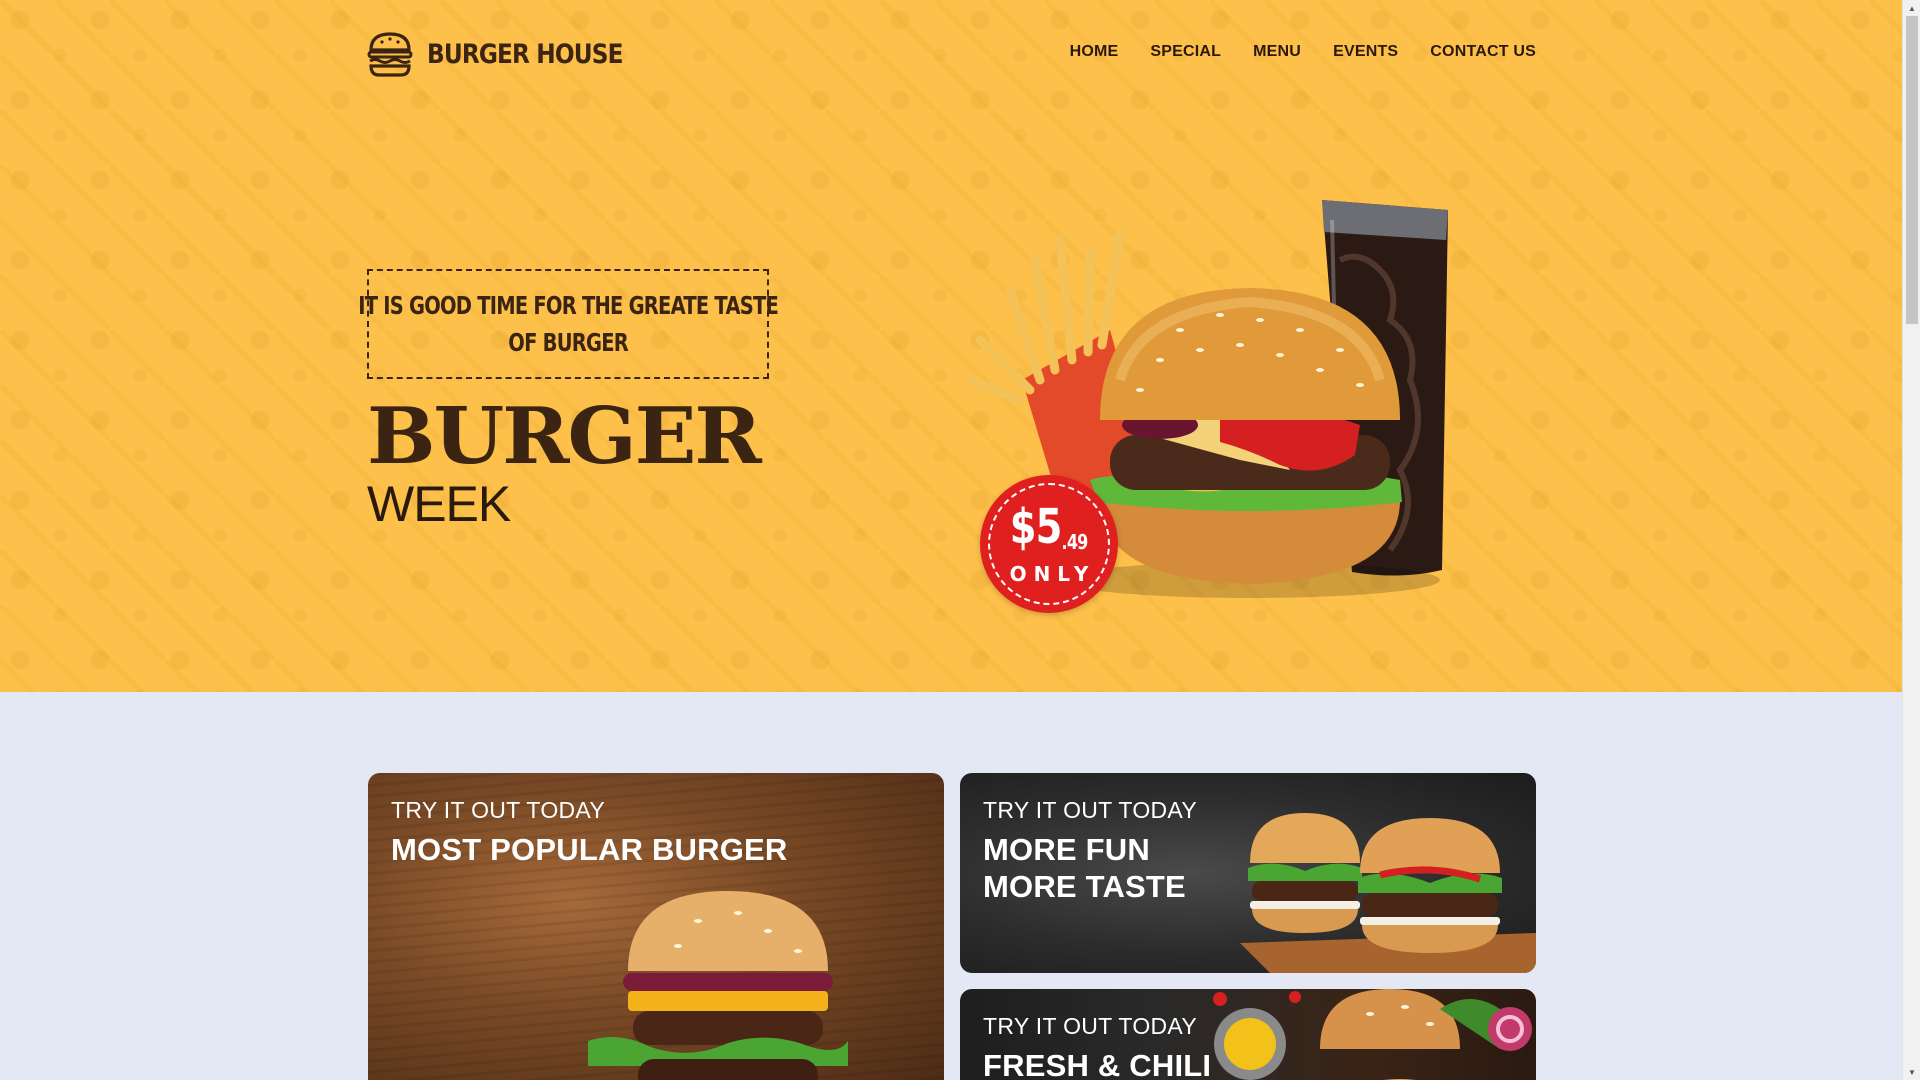 This screenshot has height=1080, width=1920. What do you see at coordinates (1094, 52) in the screenshot?
I see `nav-home: HOME` at bounding box center [1094, 52].